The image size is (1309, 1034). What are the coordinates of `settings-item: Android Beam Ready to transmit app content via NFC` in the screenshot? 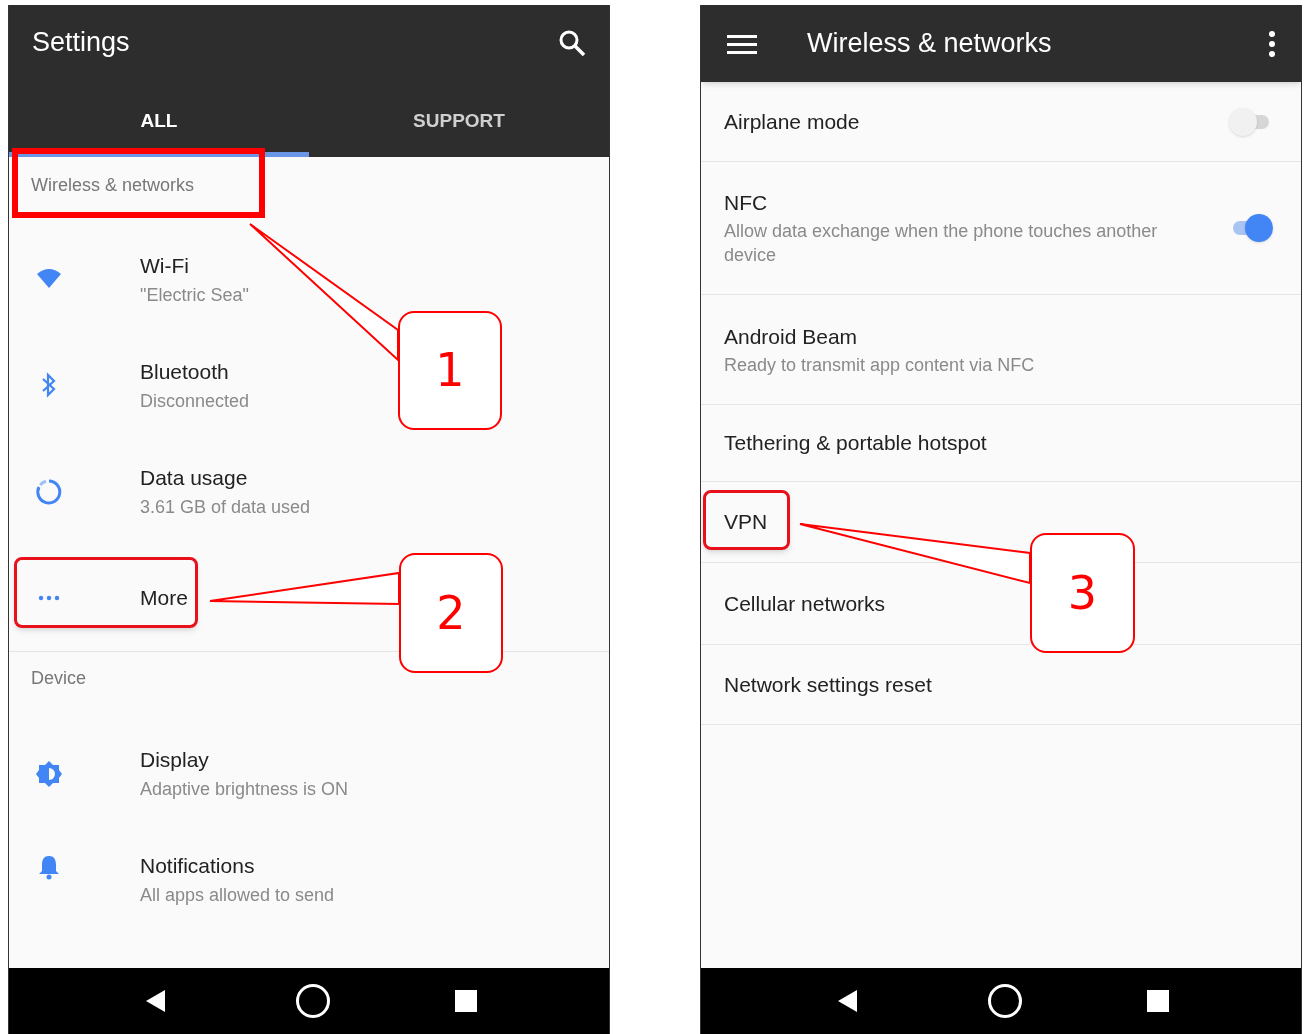 It's located at (1001, 350).